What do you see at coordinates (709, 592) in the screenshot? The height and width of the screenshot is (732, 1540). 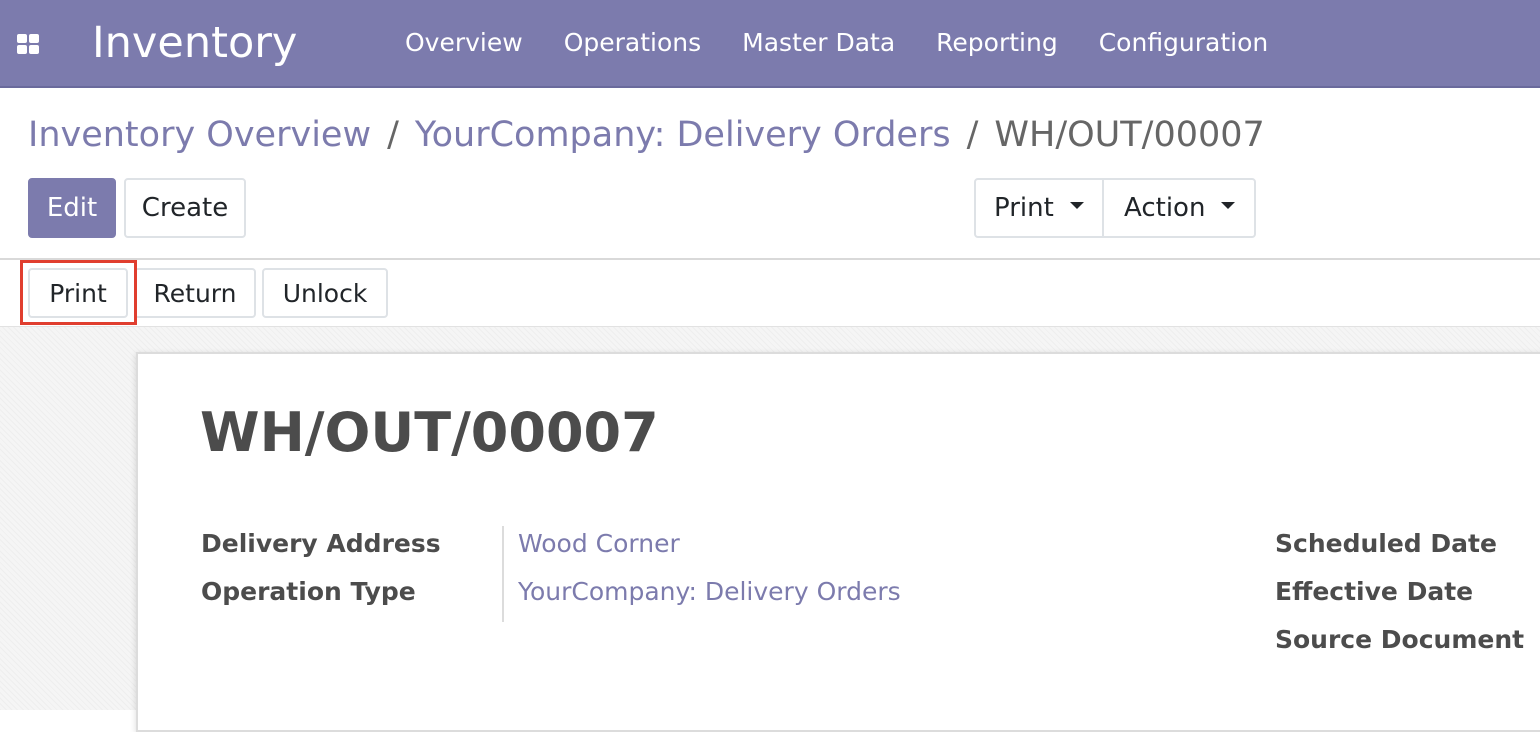 I see `operation-type-link: YourCompany: Delivery Orders` at bounding box center [709, 592].